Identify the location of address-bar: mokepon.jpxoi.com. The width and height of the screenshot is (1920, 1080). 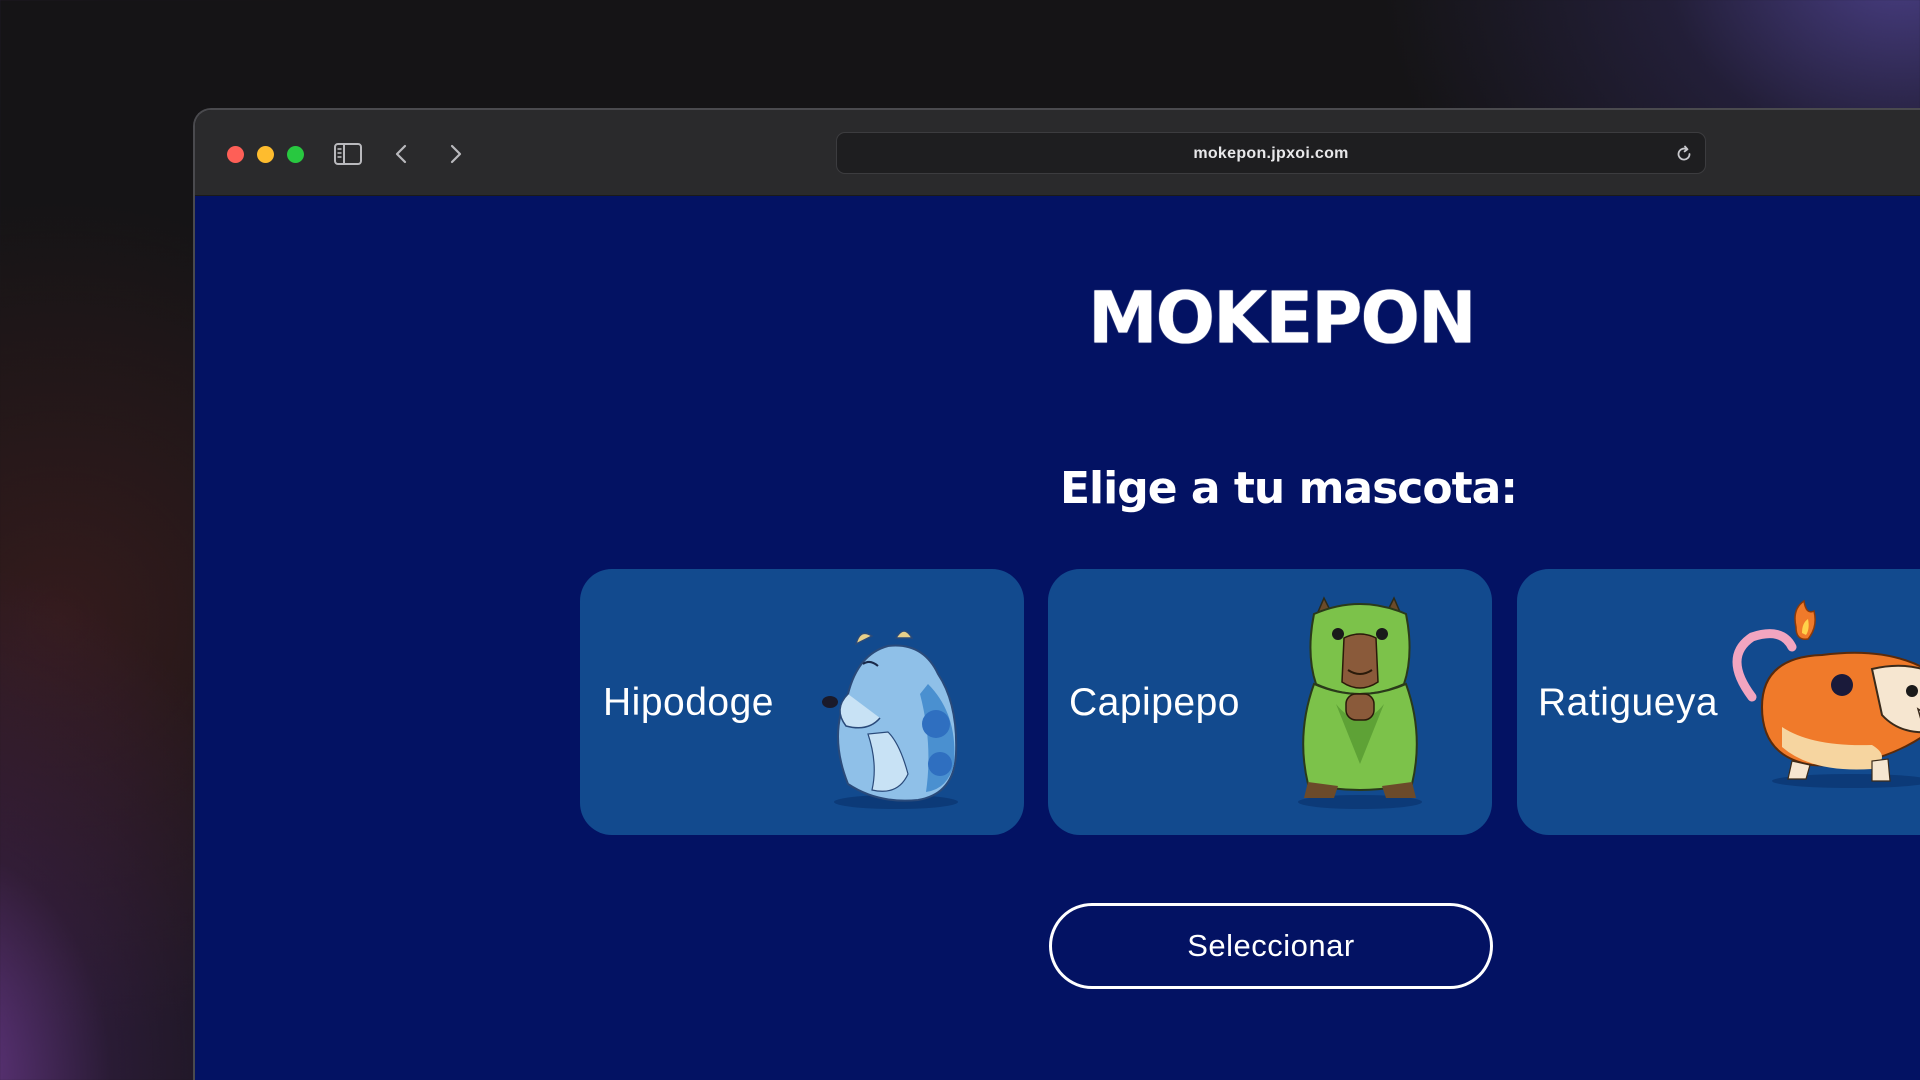
(1271, 153).